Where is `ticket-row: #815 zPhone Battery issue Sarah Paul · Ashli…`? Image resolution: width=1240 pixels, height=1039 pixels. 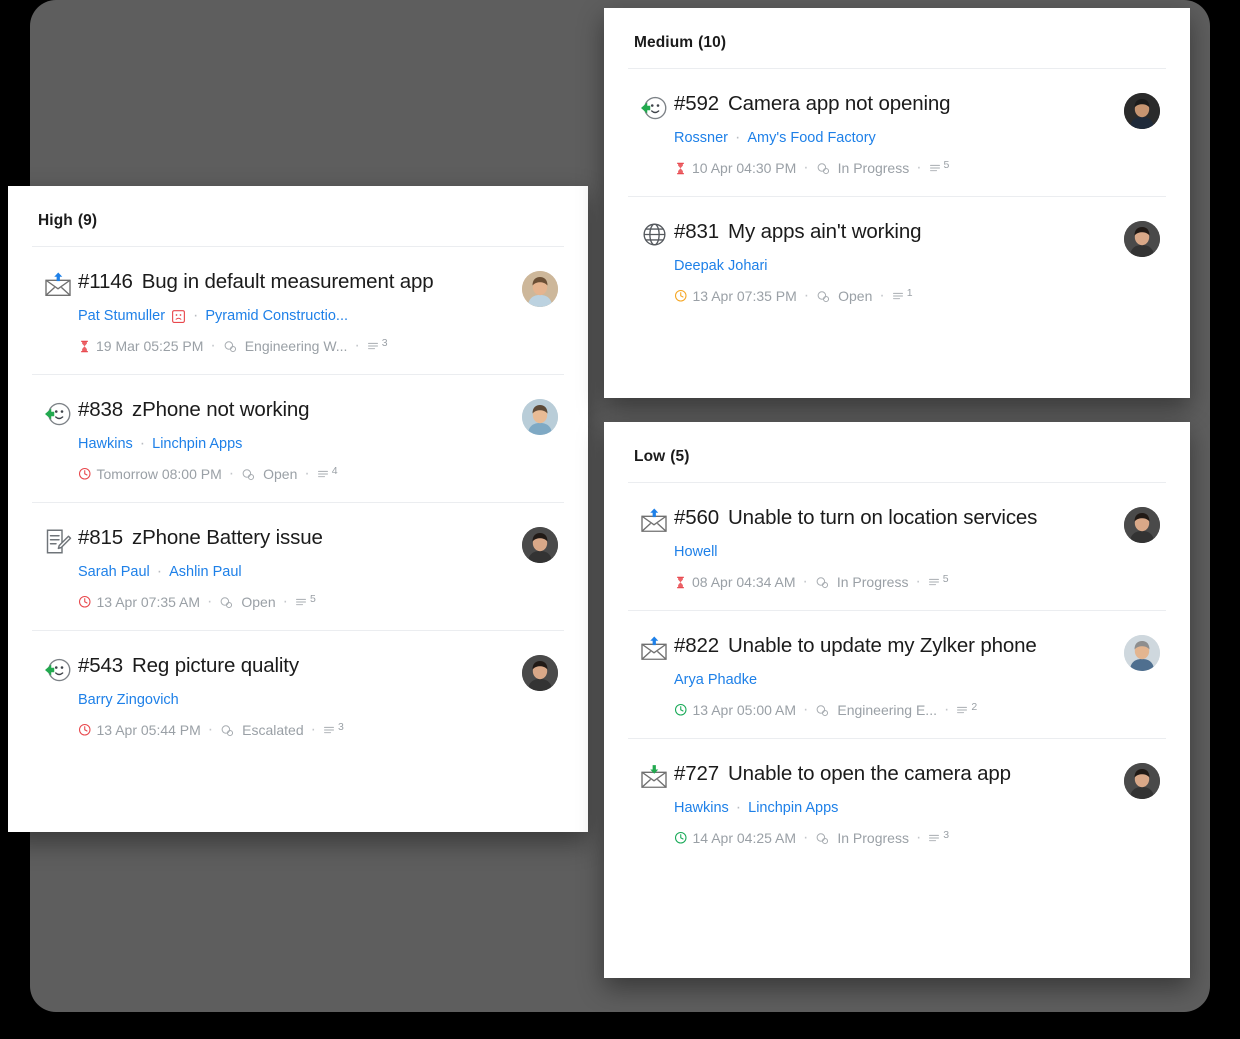 ticket-row: #815 zPhone Battery issue Sarah Paul · Ashli… is located at coordinates (298, 566).